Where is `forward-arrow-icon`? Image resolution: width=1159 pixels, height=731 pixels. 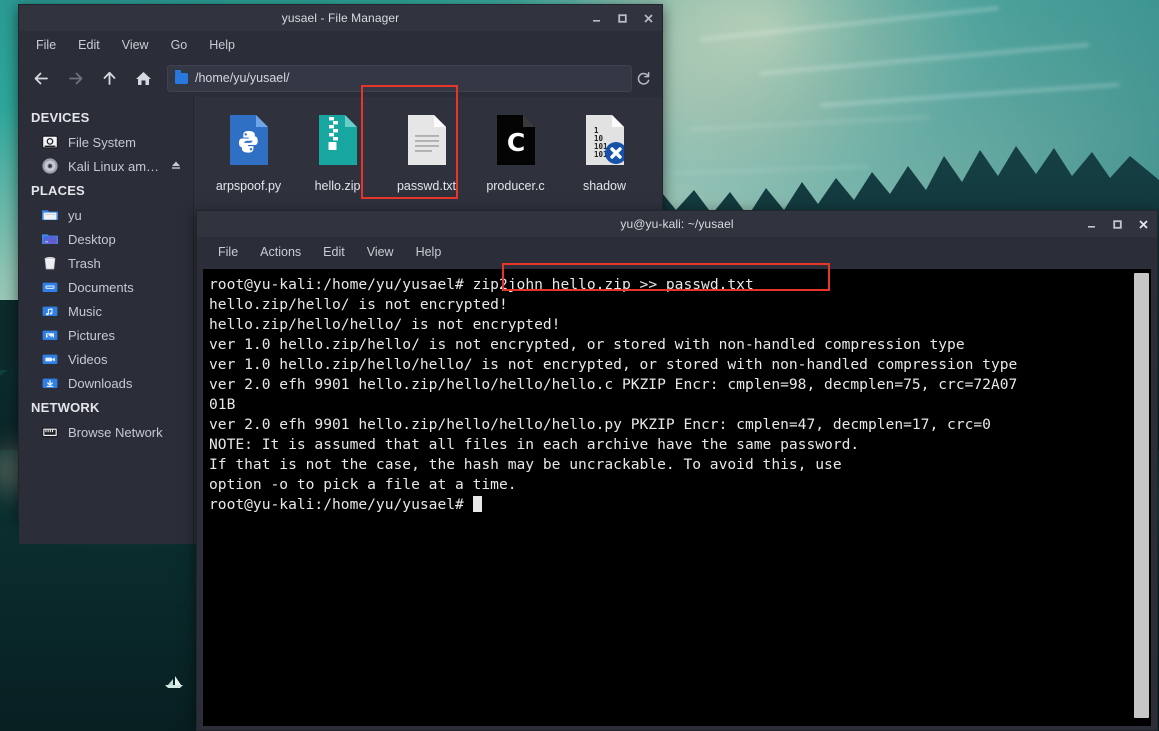 forward-arrow-icon is located at coordinates (75, 78).